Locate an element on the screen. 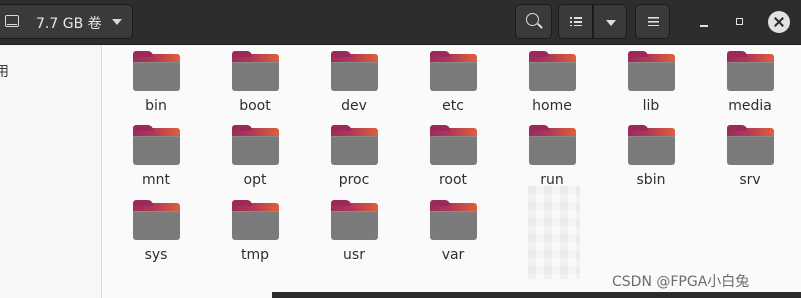 This screenshot has width=801, height=298. folder-label: srv is located at coordinates (750, 180).